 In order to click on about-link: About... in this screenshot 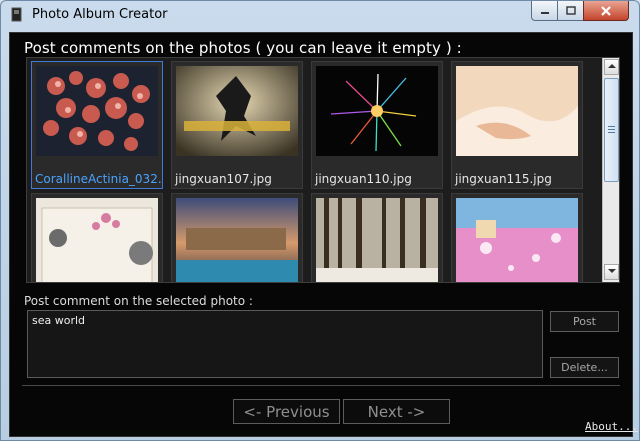, I will do `click(611, 426)`.